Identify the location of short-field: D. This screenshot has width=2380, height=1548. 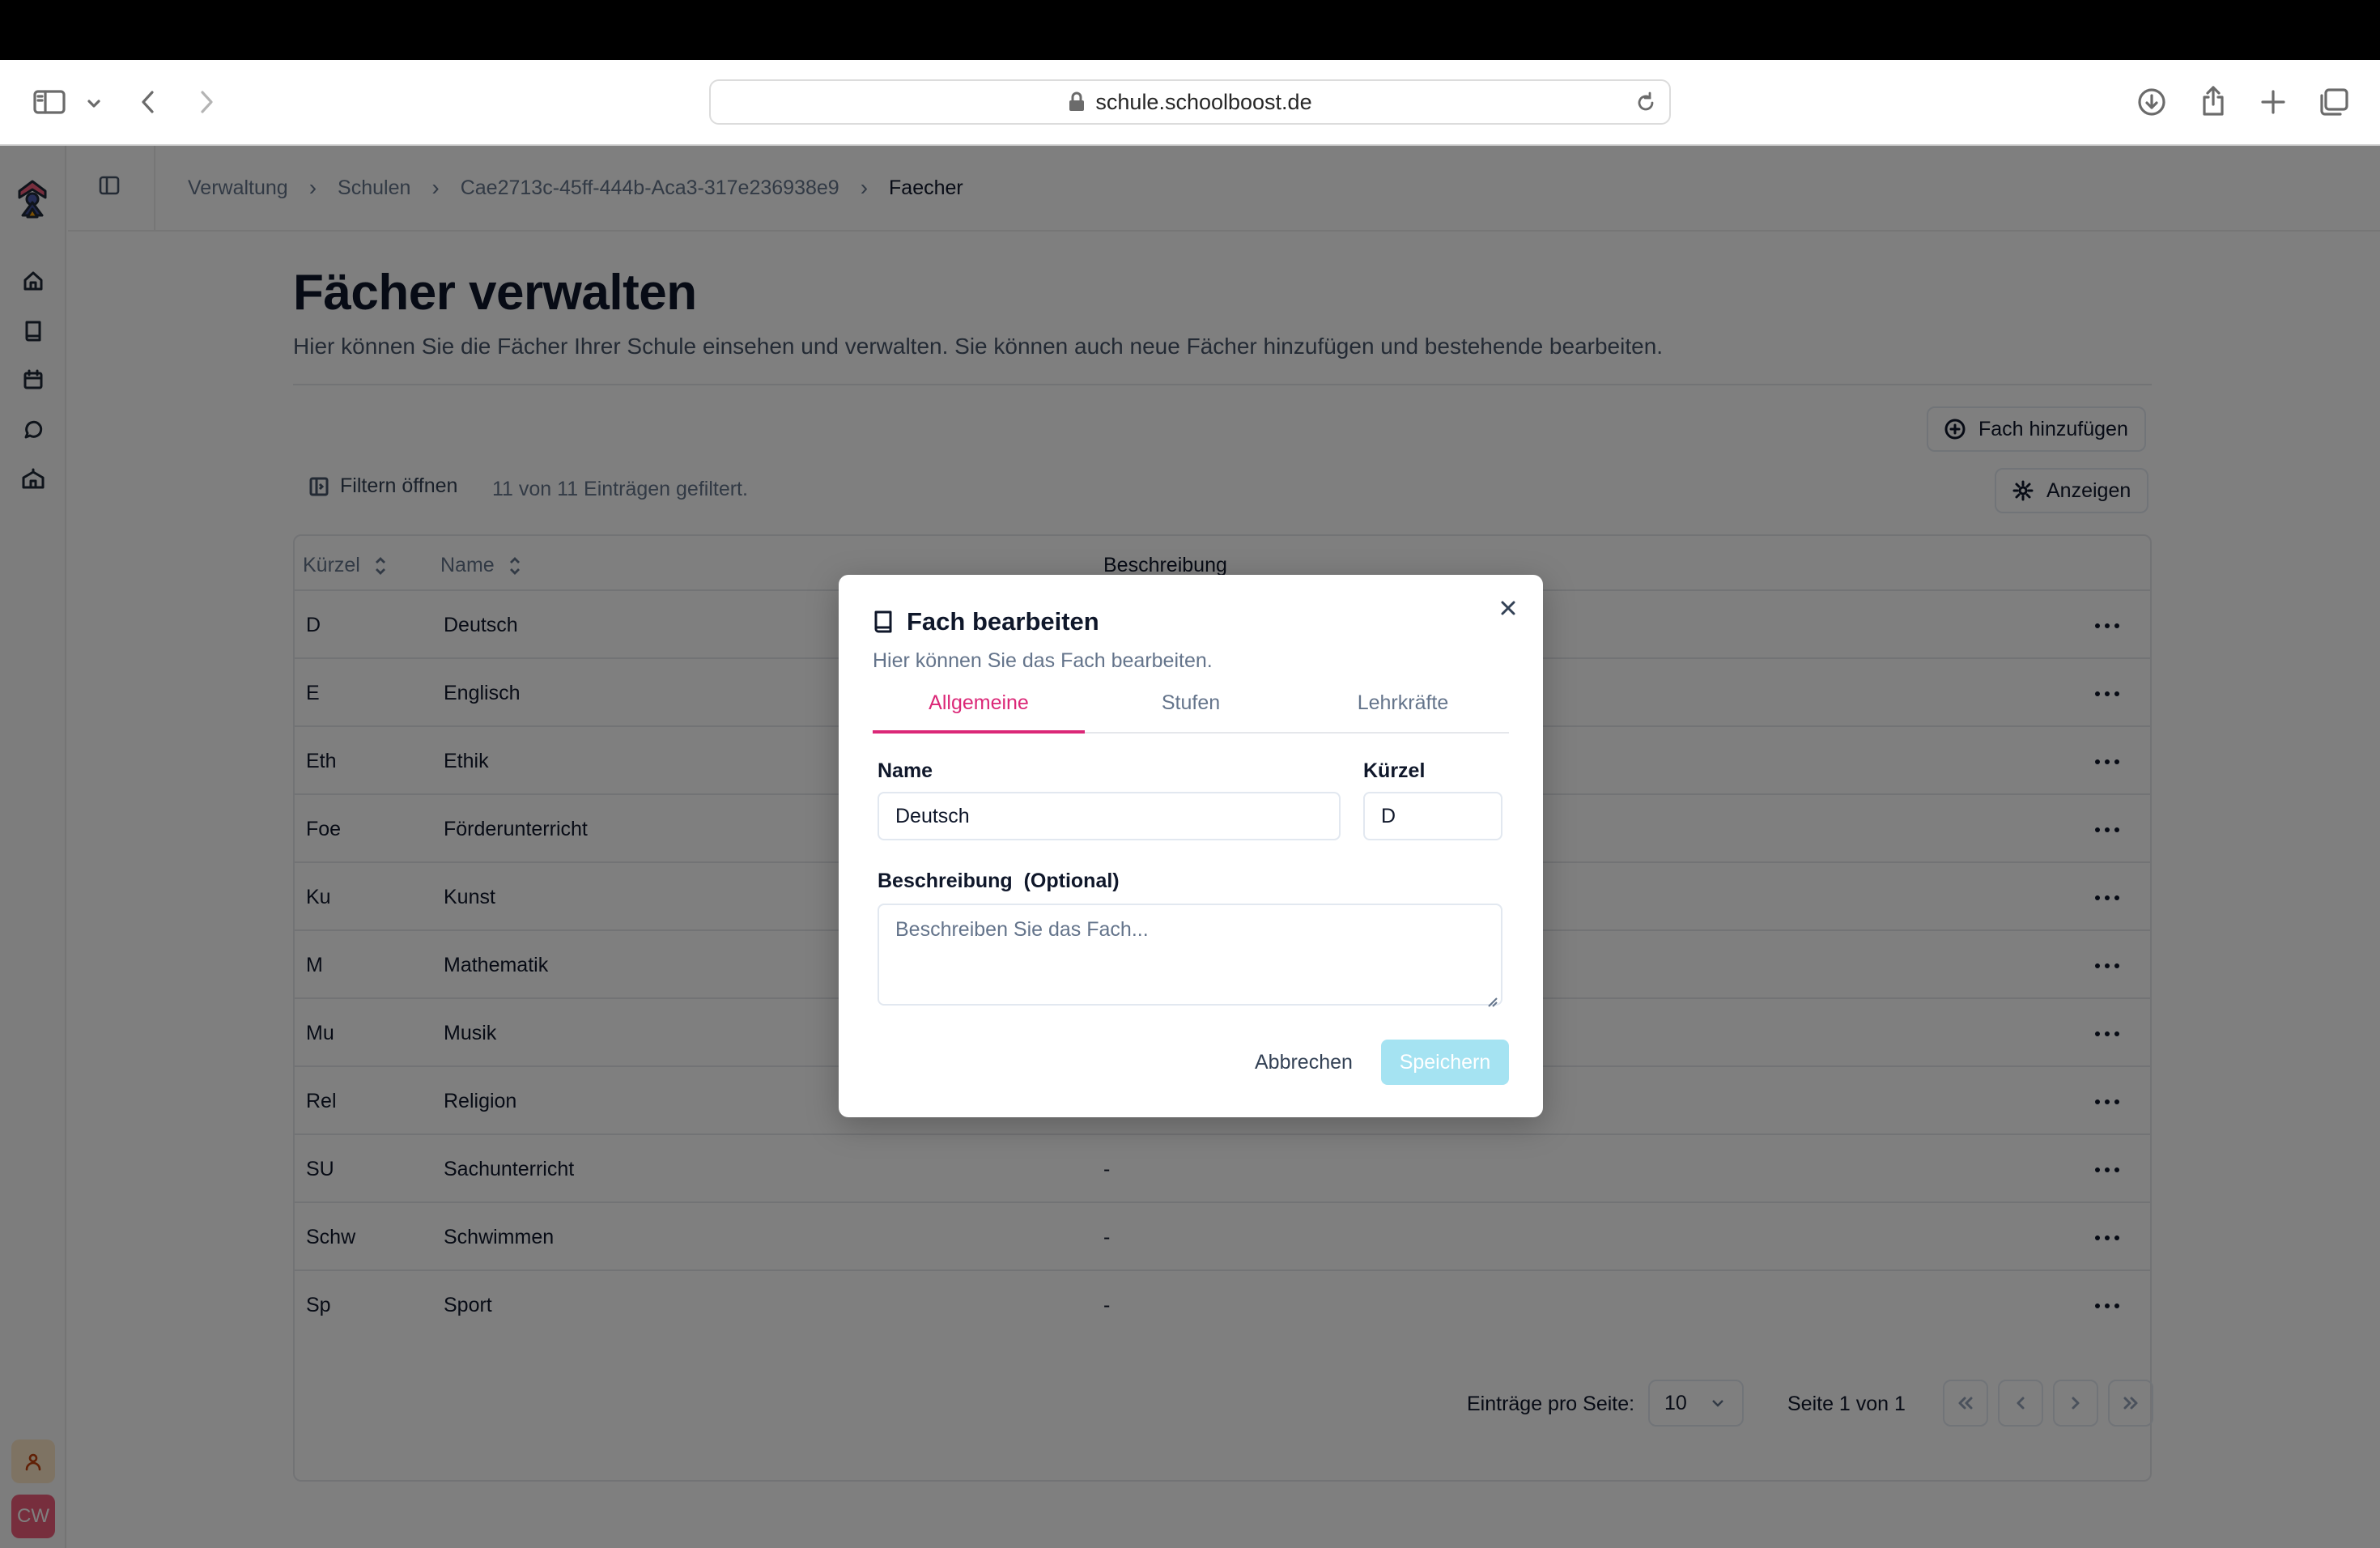
(1433, 816).